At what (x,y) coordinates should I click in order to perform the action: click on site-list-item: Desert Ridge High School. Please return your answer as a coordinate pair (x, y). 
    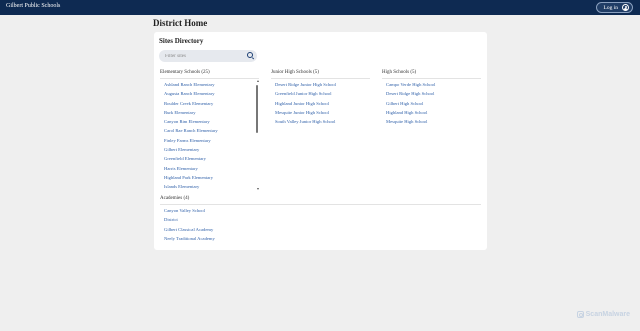
    Looking at the image, I should click on (433, 93).